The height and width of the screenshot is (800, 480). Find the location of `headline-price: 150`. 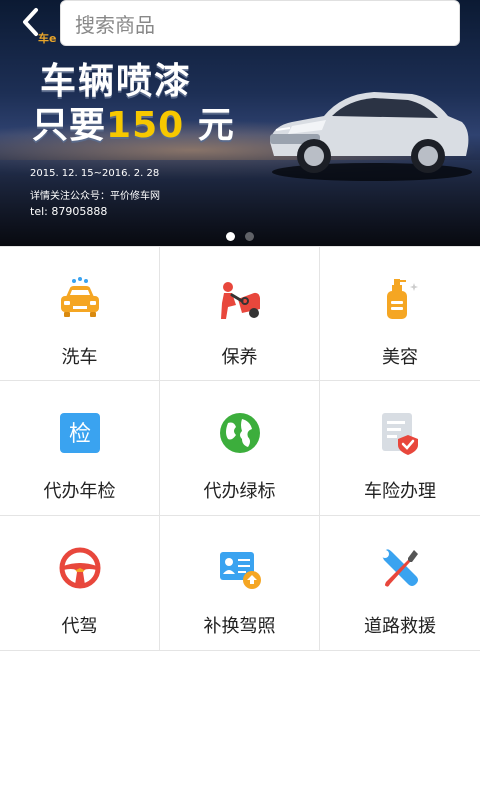

headline-price: 150 is located at coordinates (145, 125).